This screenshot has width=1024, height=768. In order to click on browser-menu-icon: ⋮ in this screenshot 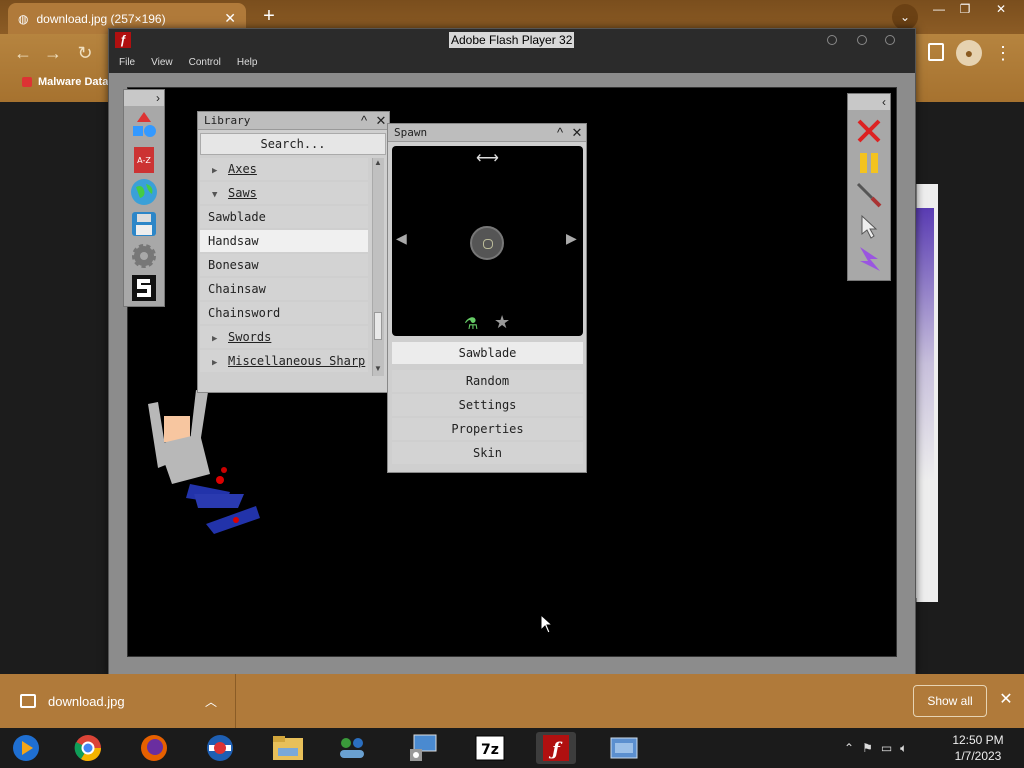, I will do `click(1003, 53)`.